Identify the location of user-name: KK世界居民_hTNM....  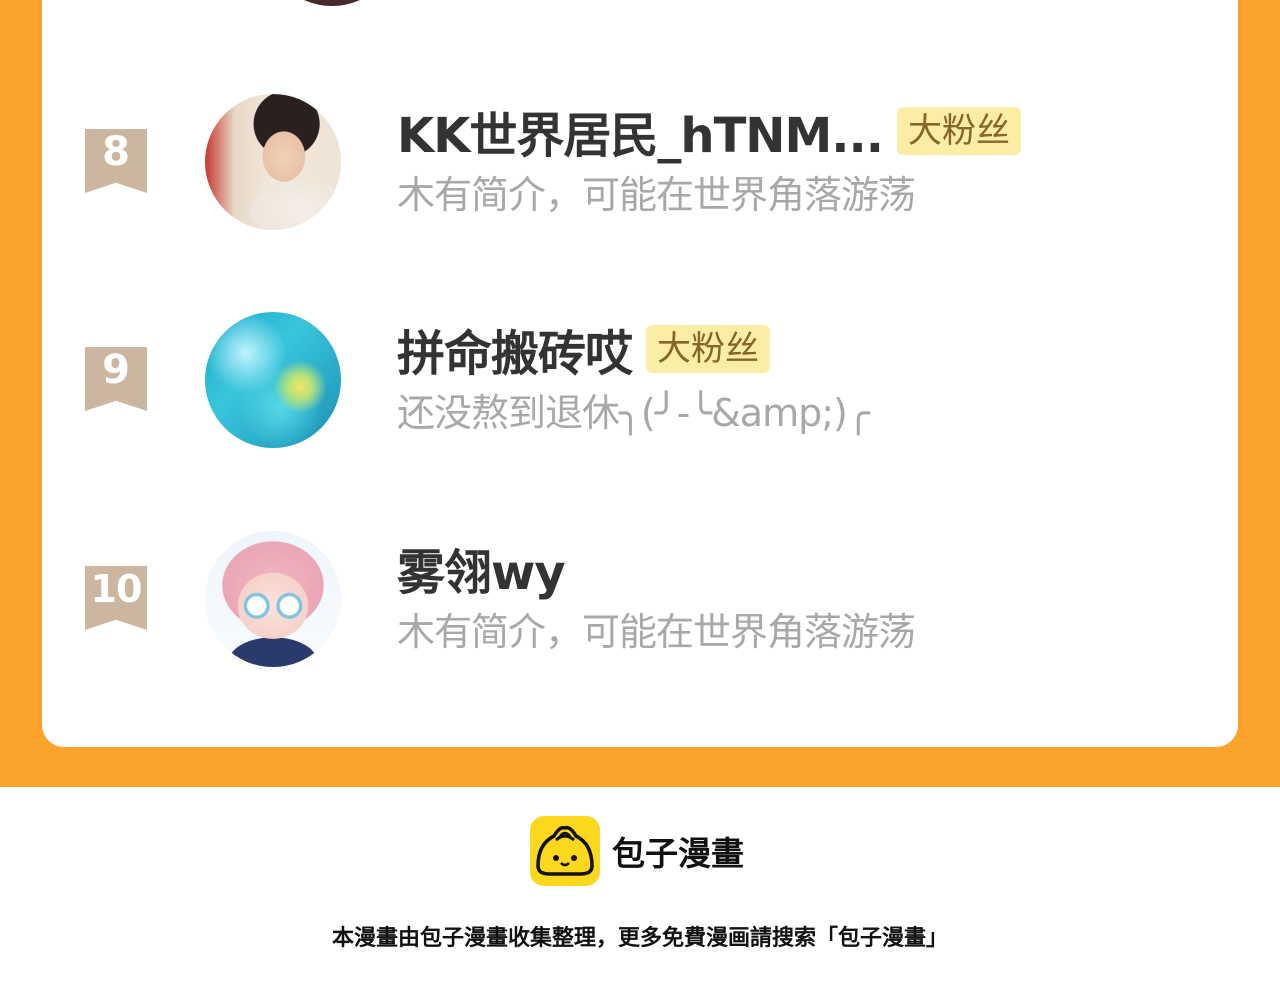
(640, 131).